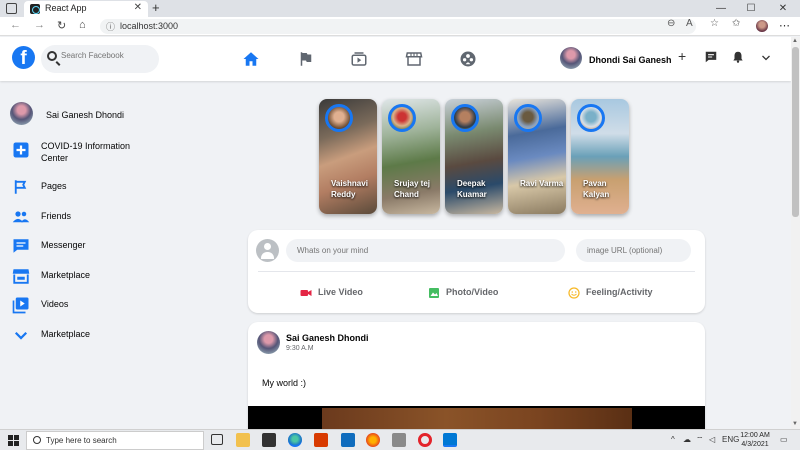 This screenshot has height=450, width=800. What do you see at coordinates (82, 25) in the screenshot?
I see `home-page-icon: ⌂` at bounding box center [82, 25].